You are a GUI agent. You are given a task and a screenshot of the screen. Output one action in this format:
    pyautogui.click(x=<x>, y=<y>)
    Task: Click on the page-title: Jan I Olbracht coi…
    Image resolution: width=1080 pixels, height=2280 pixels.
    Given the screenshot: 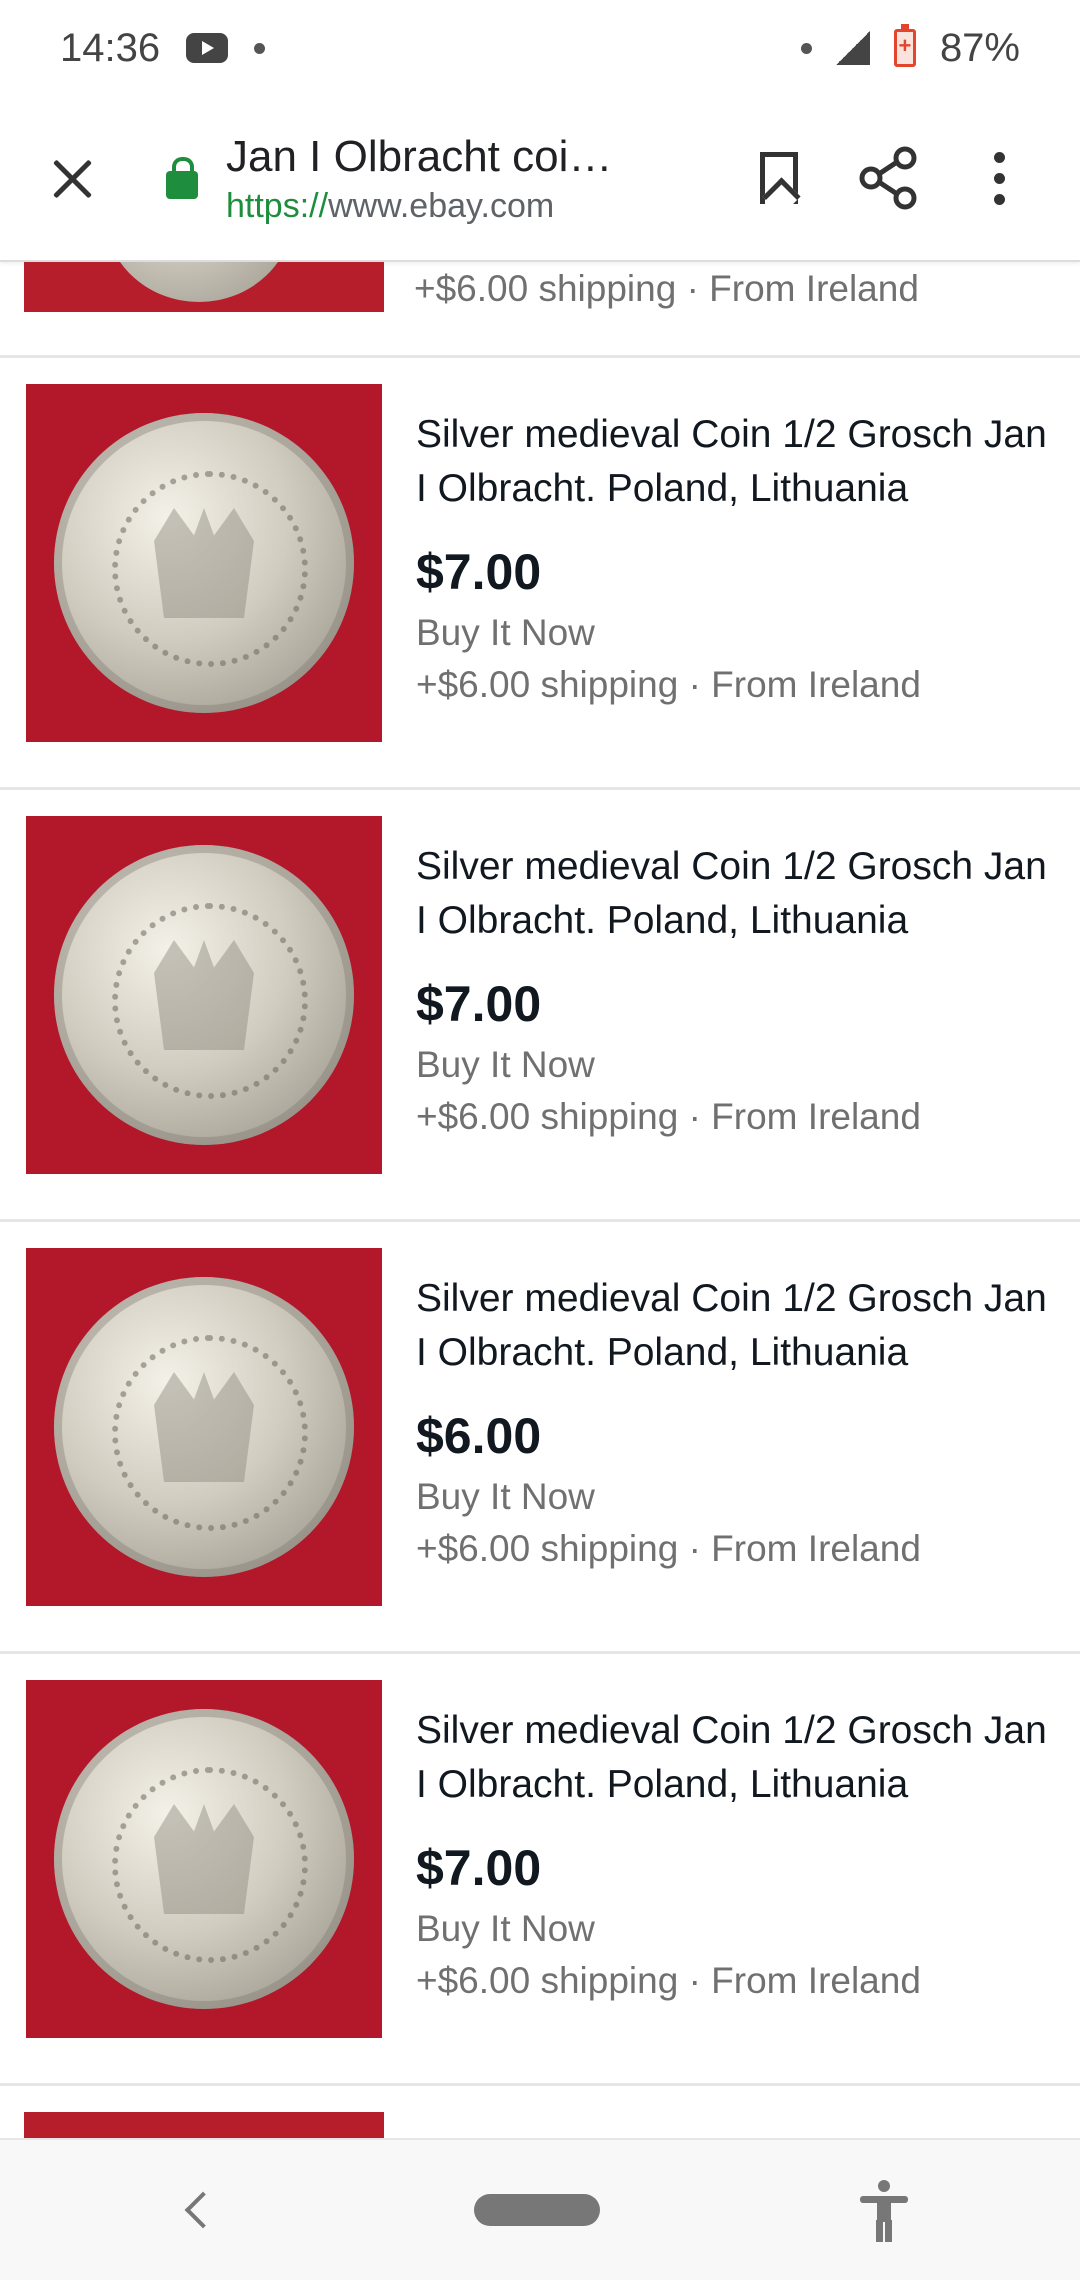 What is the action you would take?
    pyautogui.click(x=419, y=156)
    